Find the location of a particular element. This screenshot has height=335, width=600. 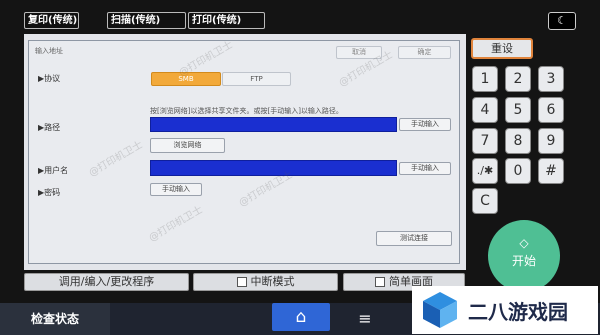

interrupt-mode-button: 中断模式 is located at coordinates (265, 282).